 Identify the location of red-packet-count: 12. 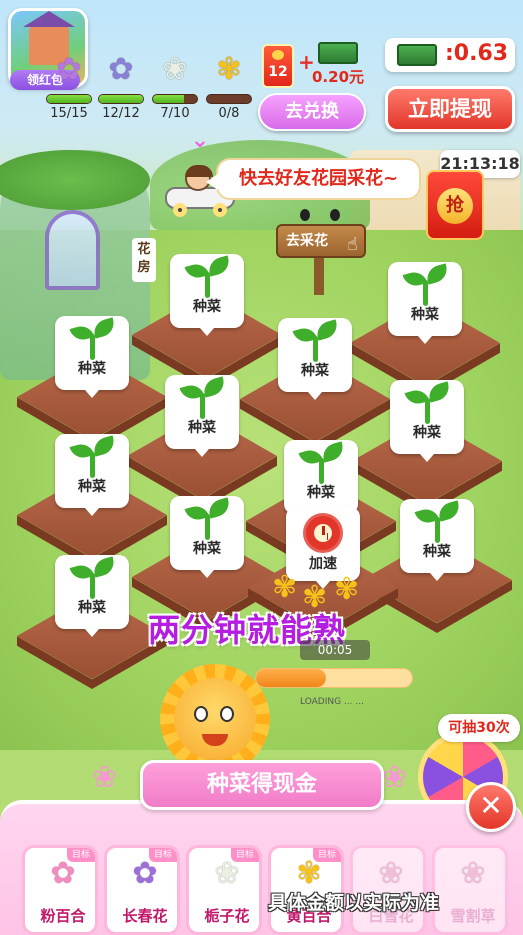
(278, 72).